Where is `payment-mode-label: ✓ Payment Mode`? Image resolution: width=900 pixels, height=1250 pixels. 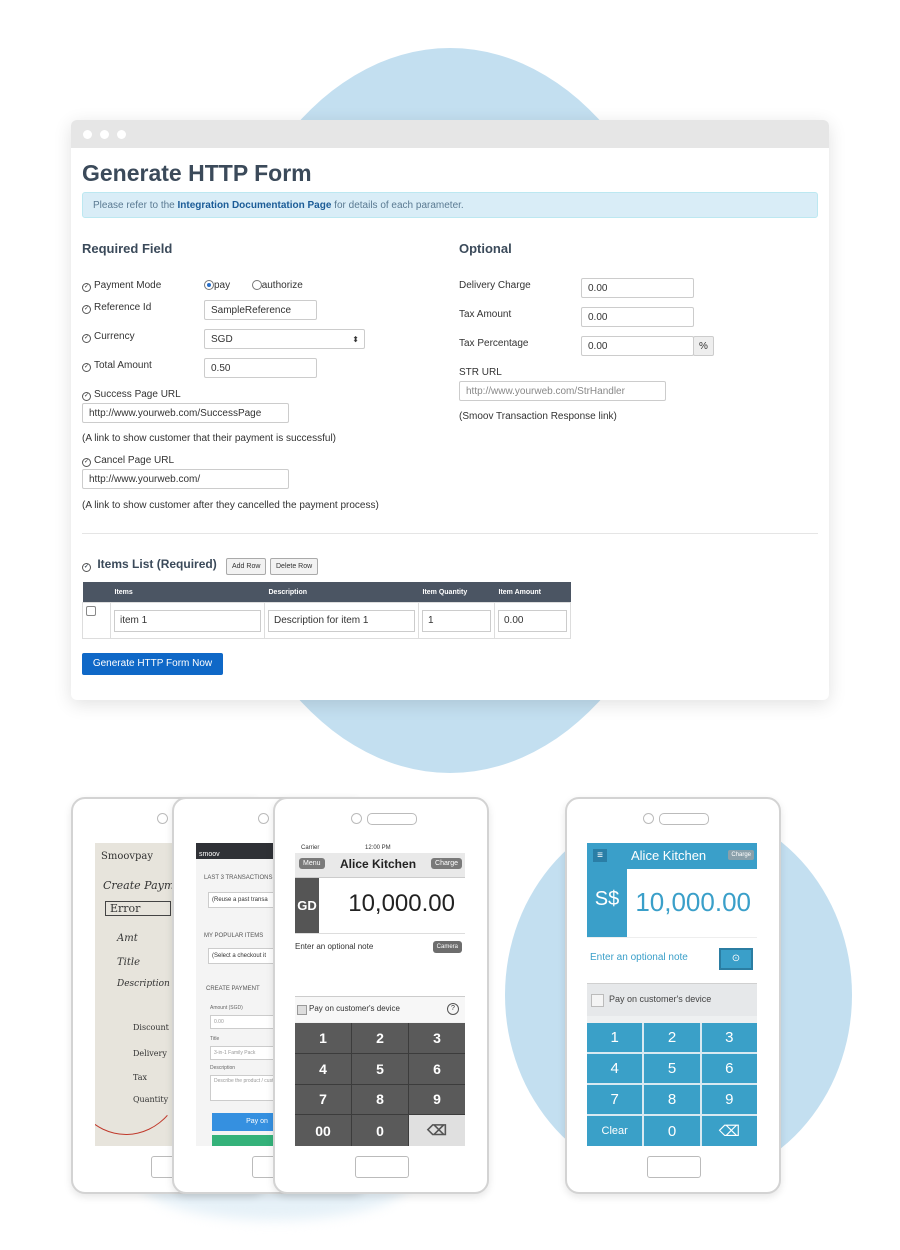
payment-mode-label: ✓ Payment Mode is located at coordinates (122, 286).